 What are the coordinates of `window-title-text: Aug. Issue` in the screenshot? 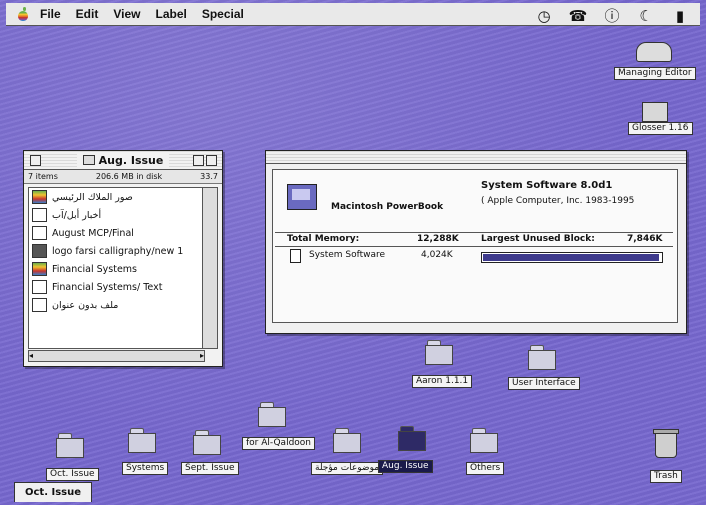 It's located at (131, 160).